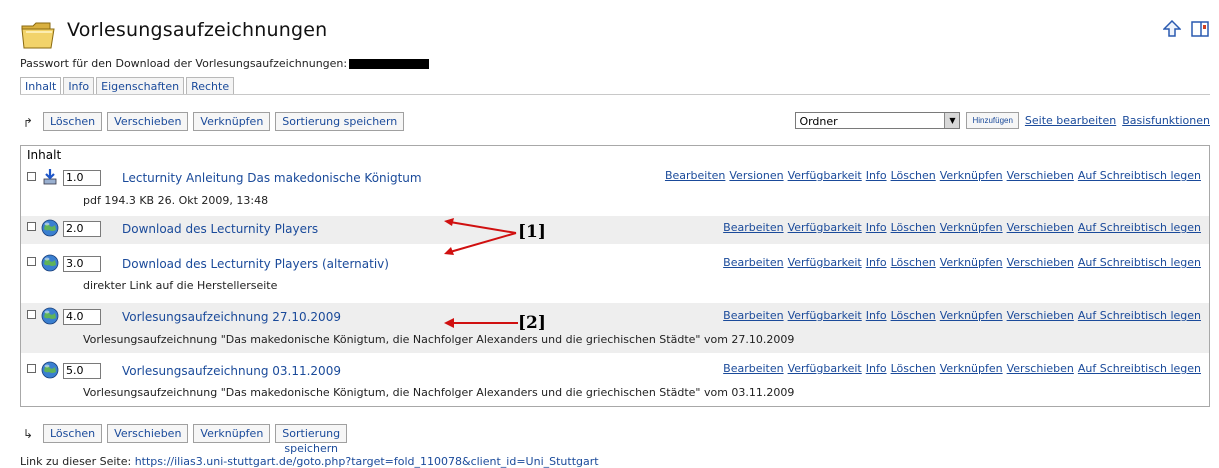 The width and height of the screenshot is (1219, 468). Describe the element at coordinates (140, 85) in the screenshot. I see `tab-eigenschaften: Eigenschaften` at that location.